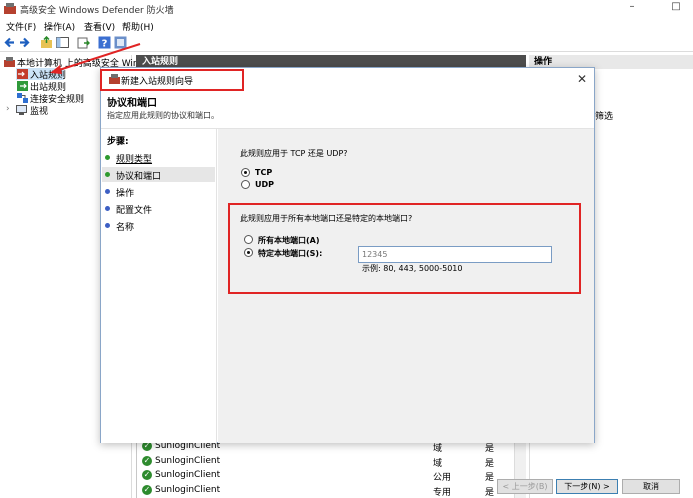 This screenshot has width=693, height=498. Describe the element at coordinates (107, 174) in the screenshot. I see `step-current-dot-icon` at that location.